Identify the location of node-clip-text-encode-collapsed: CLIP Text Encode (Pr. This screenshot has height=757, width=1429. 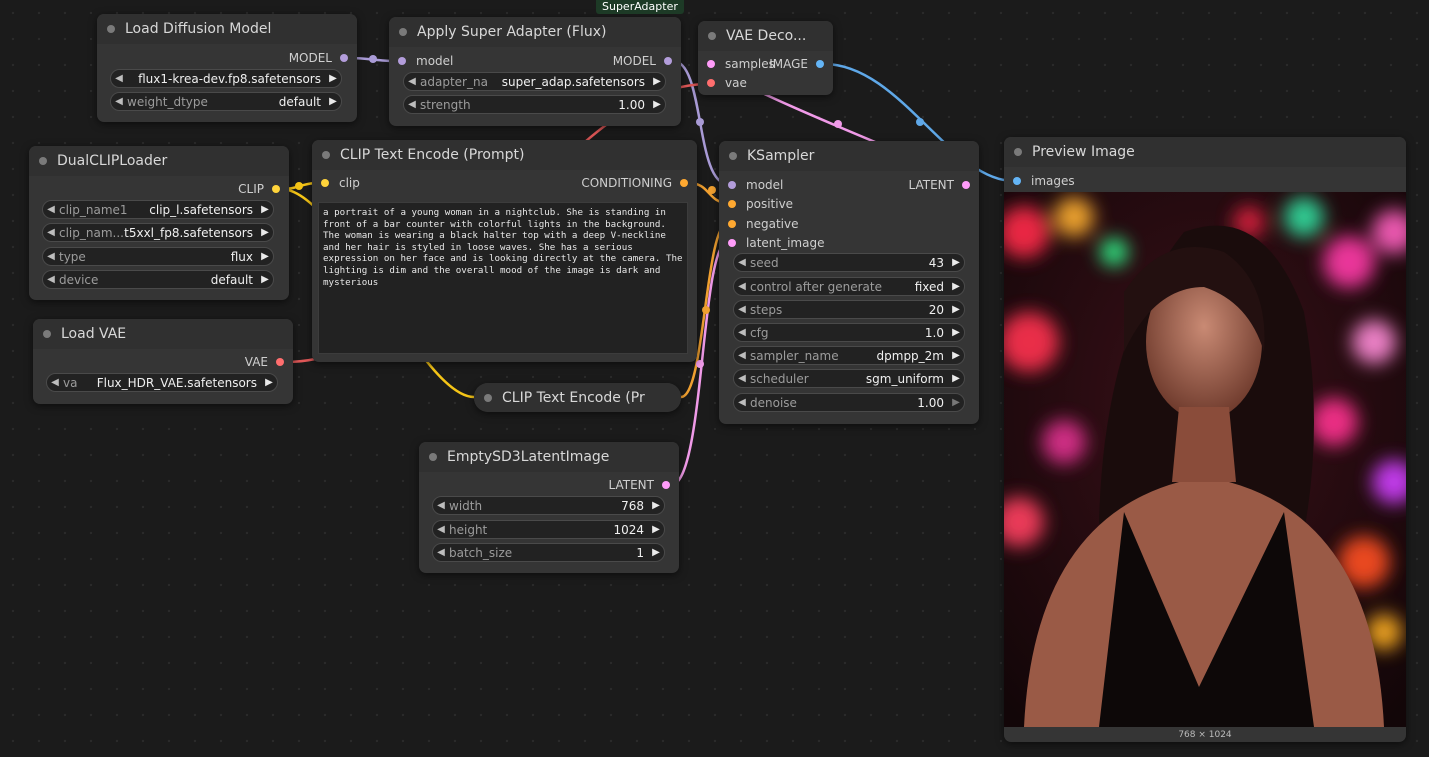
(577, 397).